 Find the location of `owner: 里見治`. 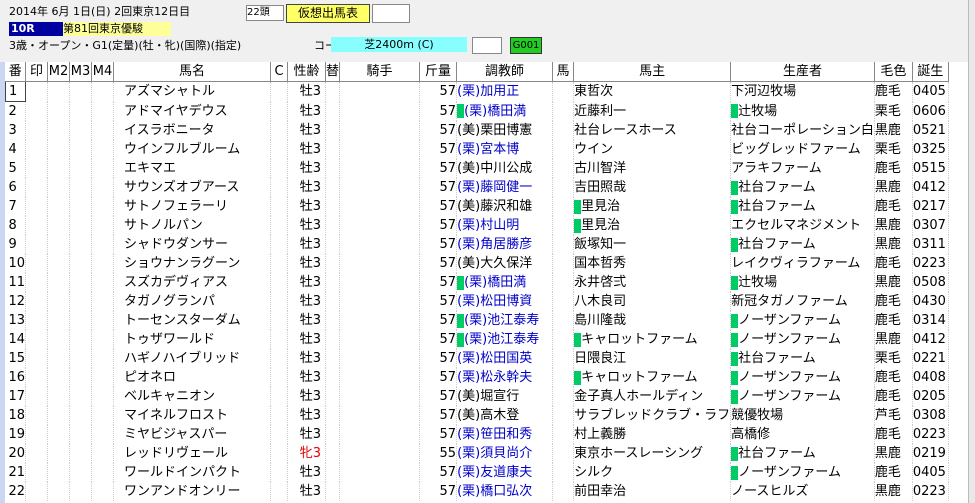

owner: 里見治 is located at coordinates (652, 225).